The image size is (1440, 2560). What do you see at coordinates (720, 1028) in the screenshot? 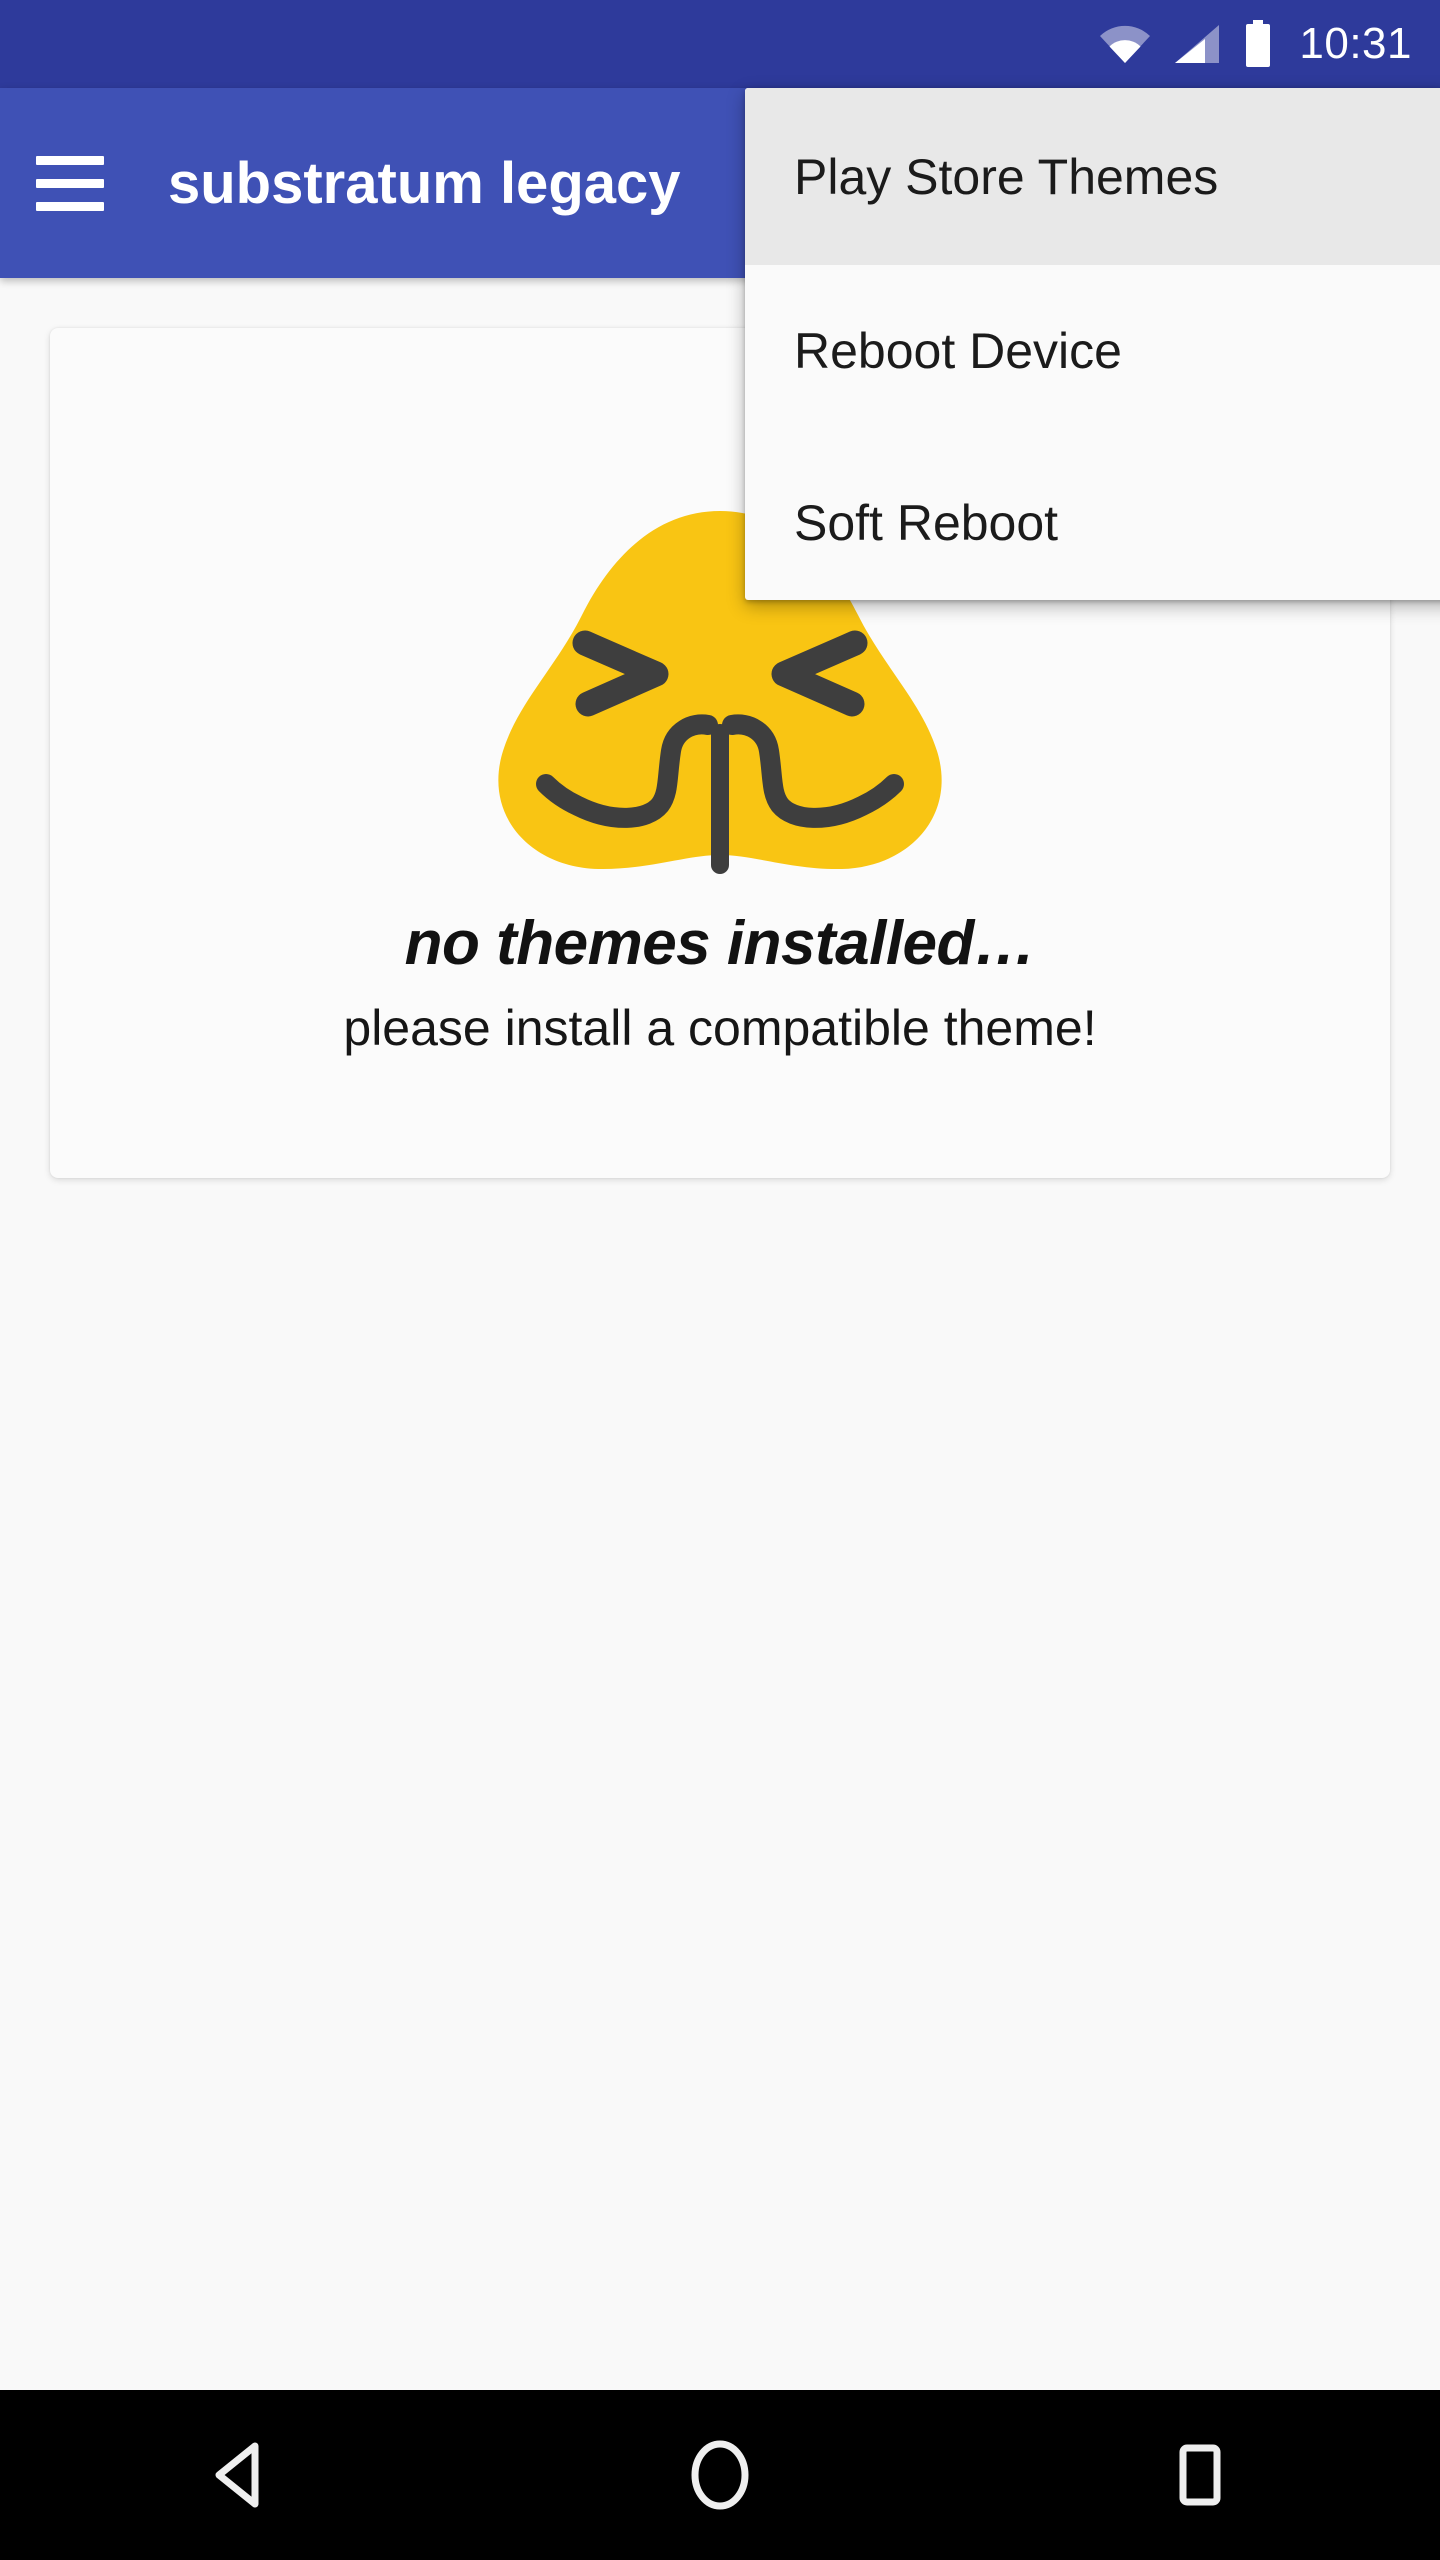
I see `empty-state-subtitle: please install a compatible theme!` at bounding box center [720, 1028].